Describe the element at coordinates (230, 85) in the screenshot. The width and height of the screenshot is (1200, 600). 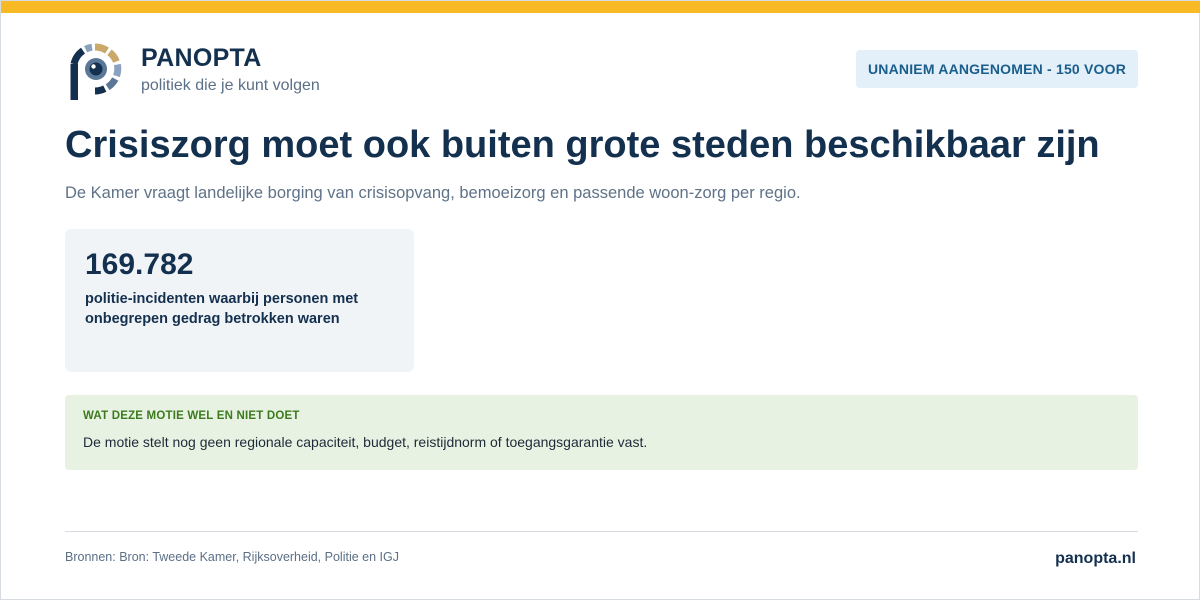
I see `brand-tagline: politiek die je kunt volgen` at that location.